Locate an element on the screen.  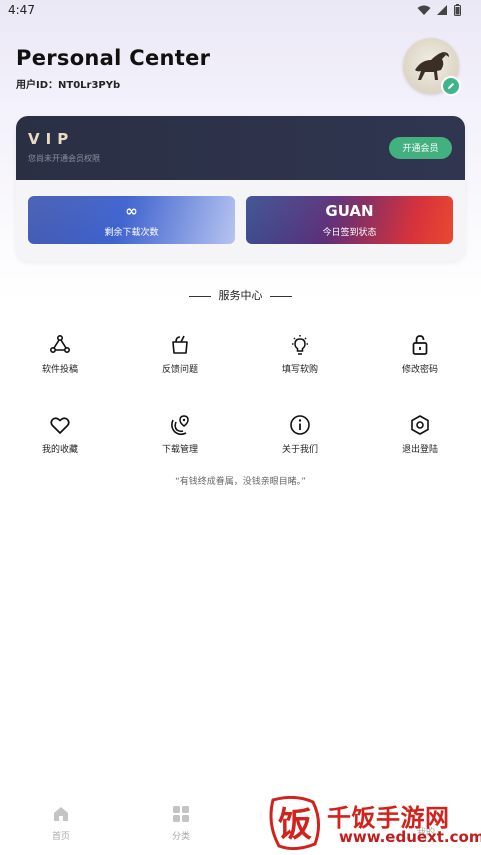
checkin-status-card: GUAN 今日签到状态 is located at coordinates (349, 220).